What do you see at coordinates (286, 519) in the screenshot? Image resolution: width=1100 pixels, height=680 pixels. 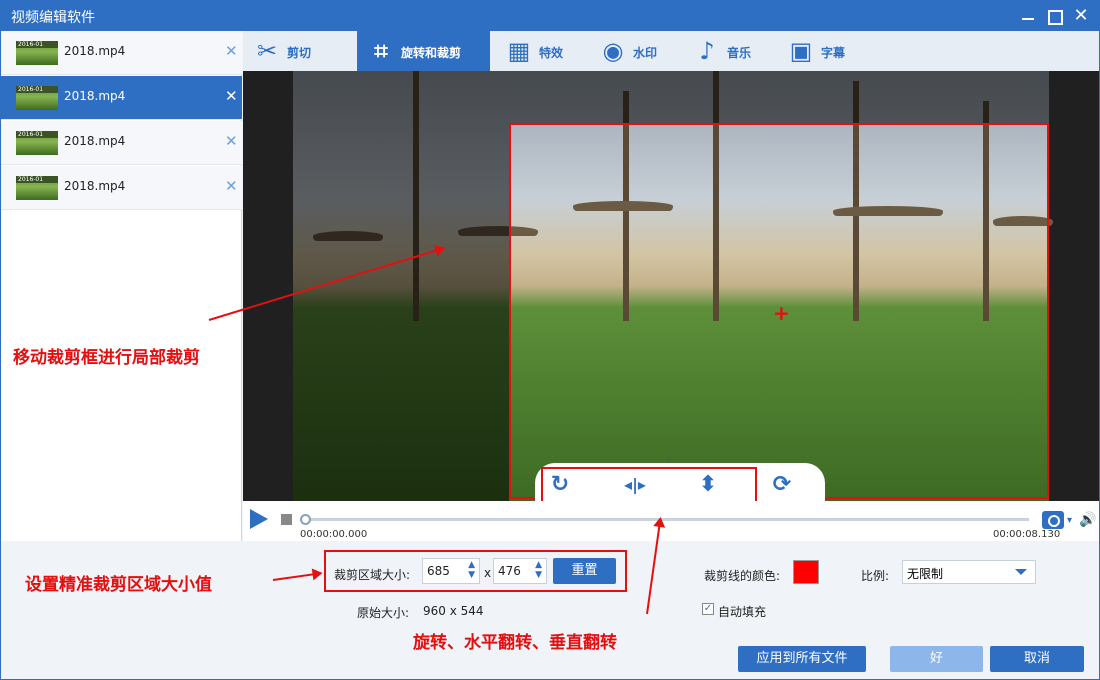 I see `stop-icon` at bounding box center [286, 519].